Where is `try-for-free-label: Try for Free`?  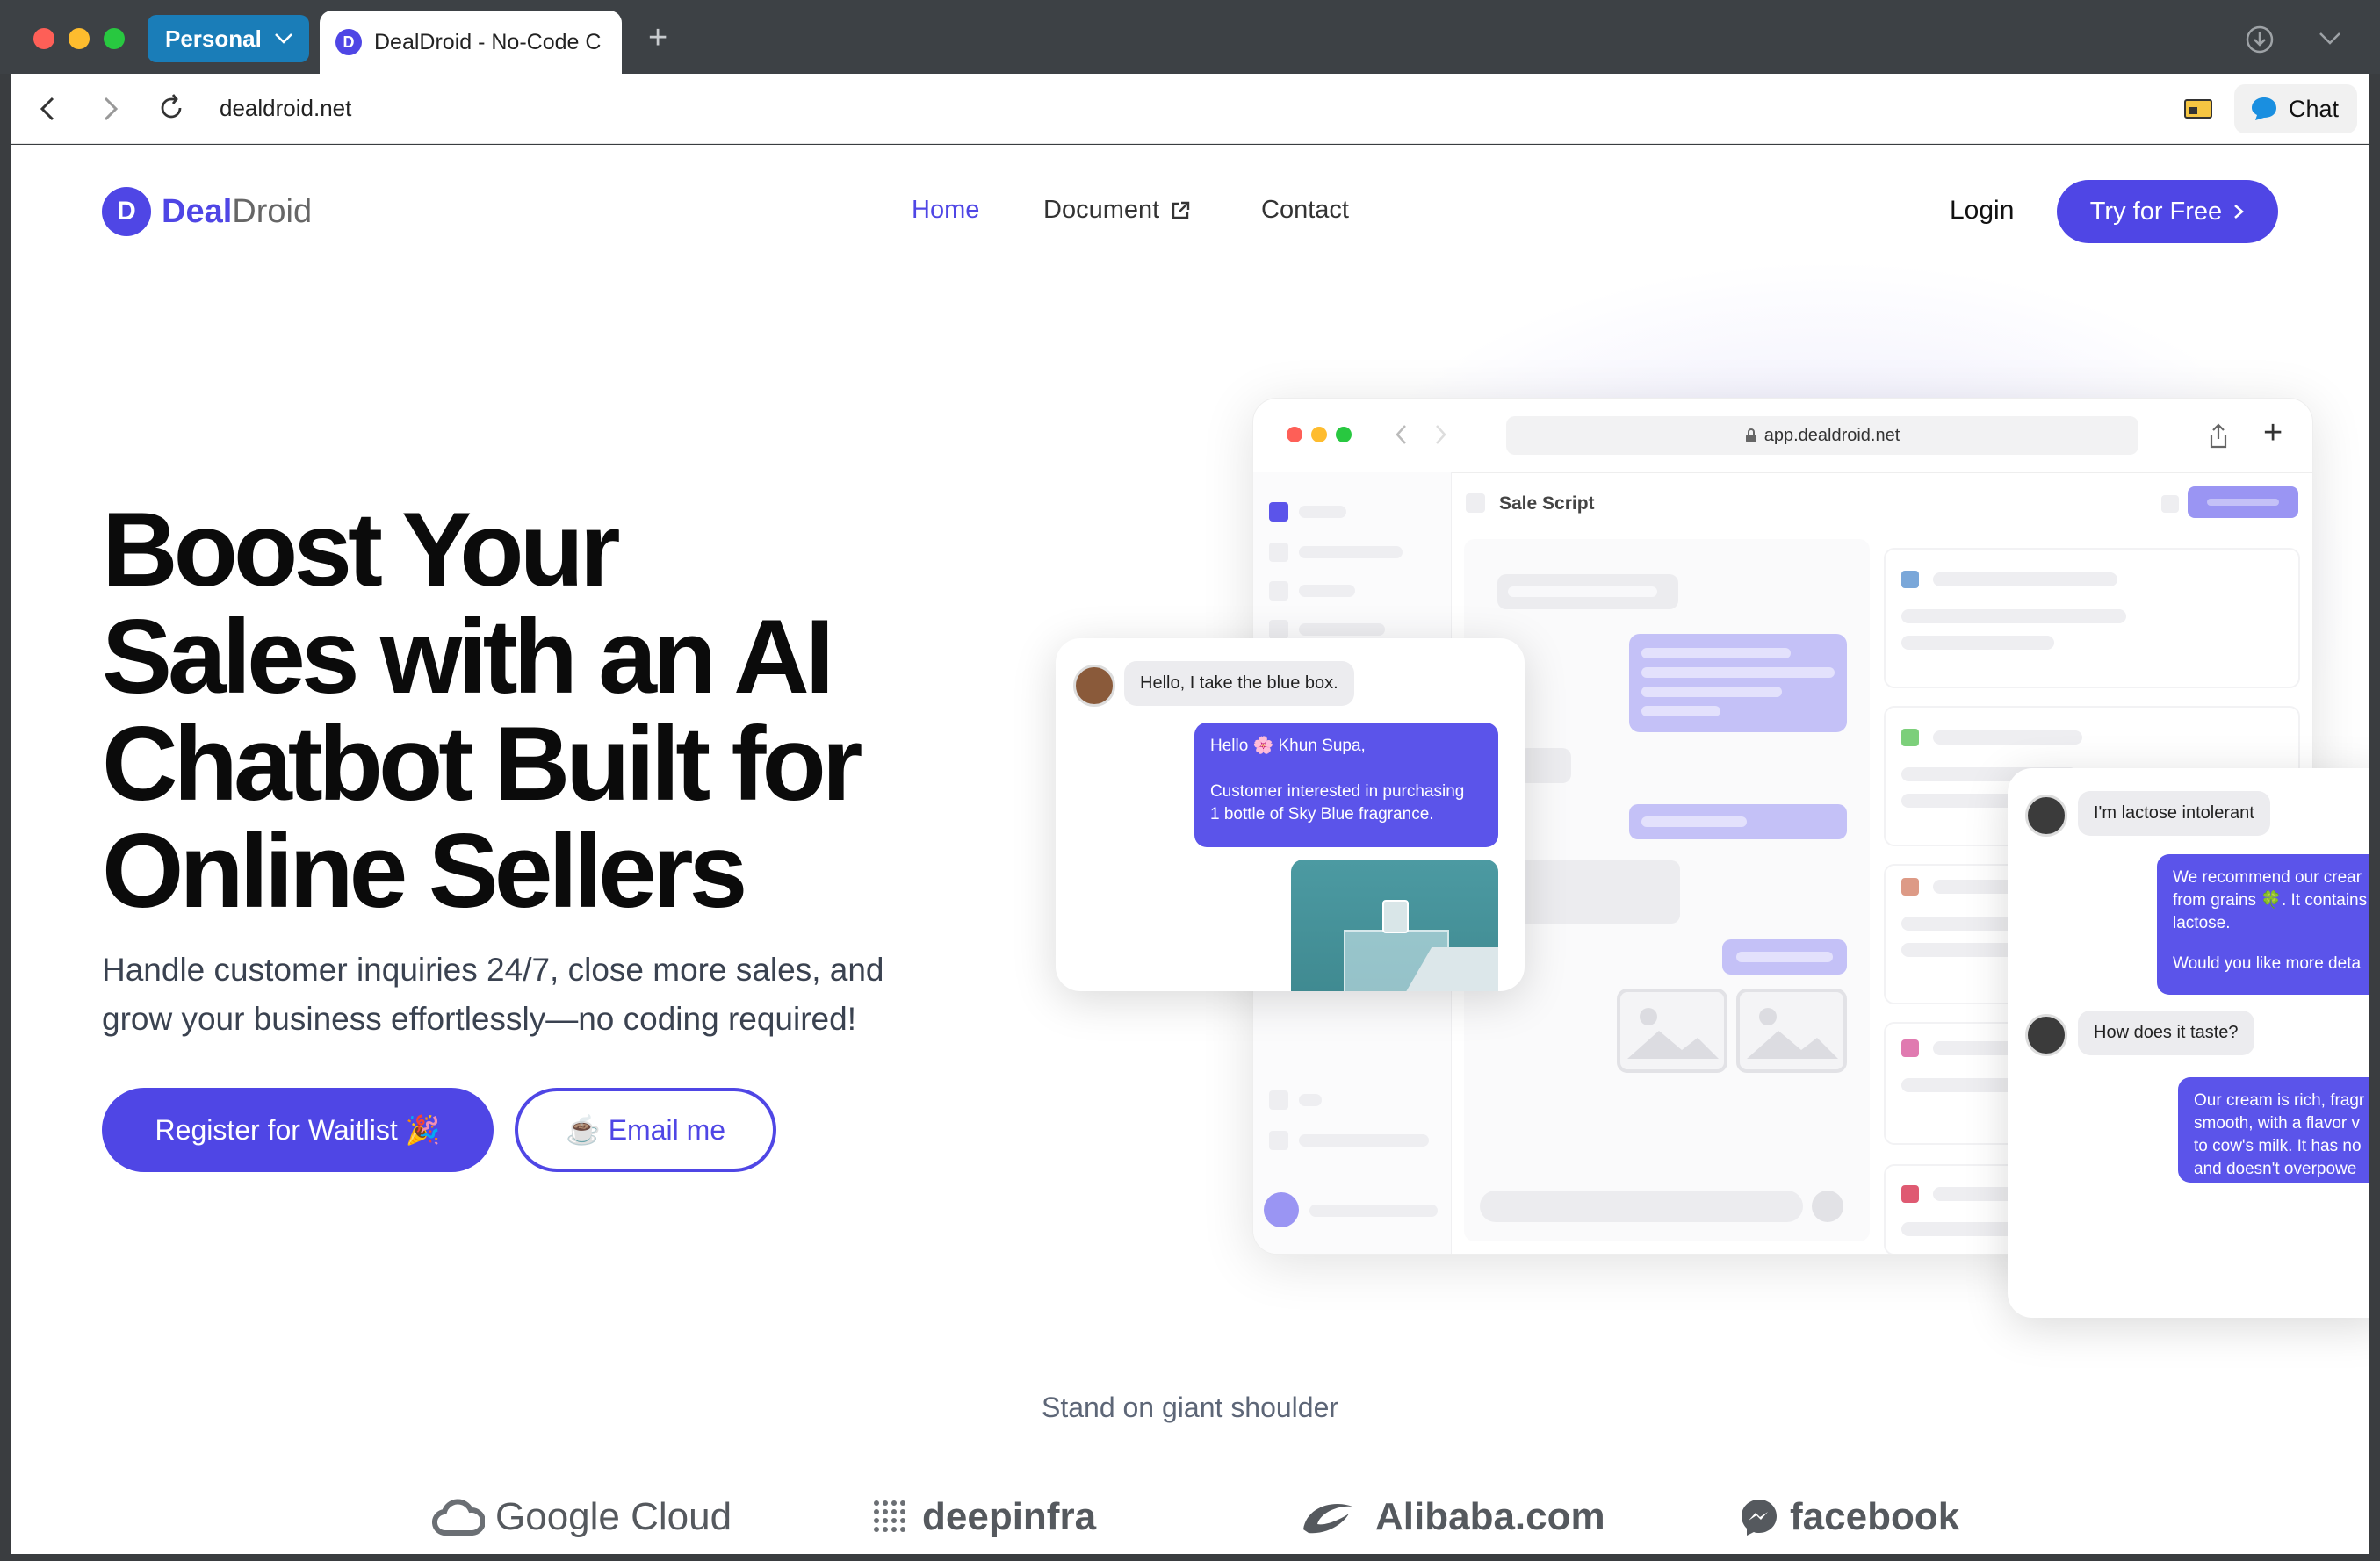
try-for-free-label: Try for Free is located at coordinates (2156, 211).